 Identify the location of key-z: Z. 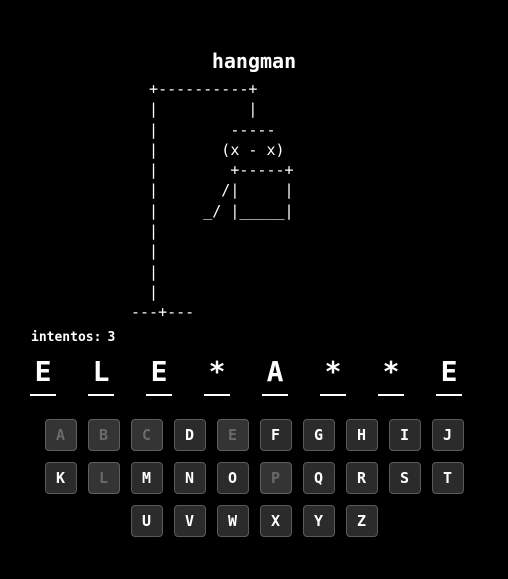
(361, 521).